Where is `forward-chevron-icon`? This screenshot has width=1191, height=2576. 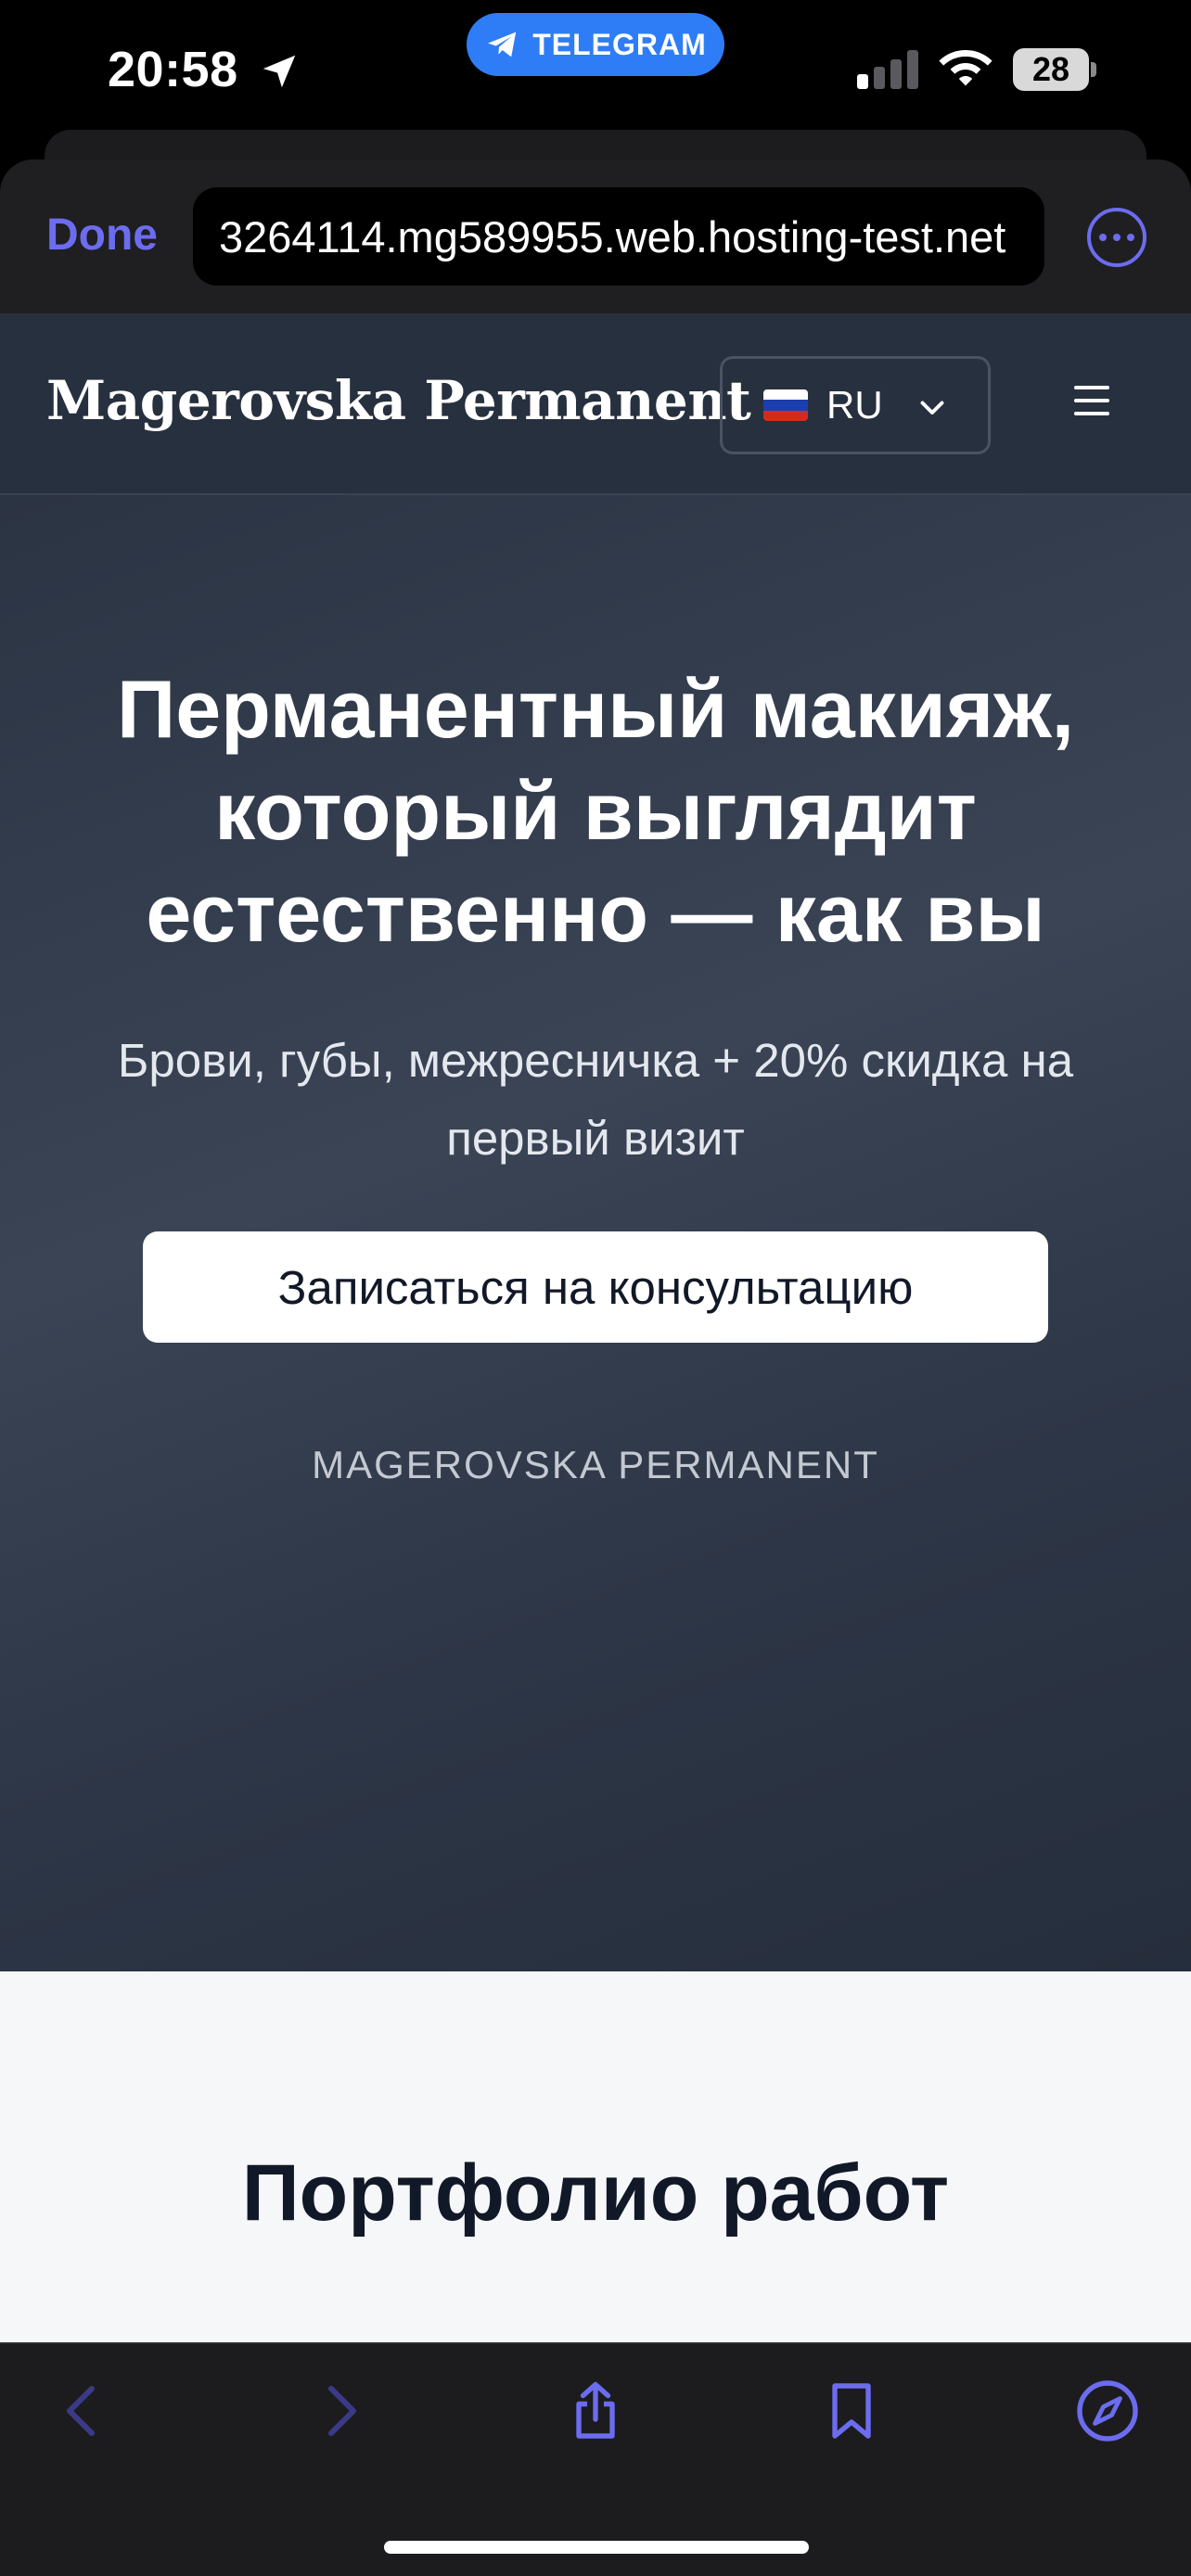
forward-chevron-icon is located at coordinates (339, 2411).